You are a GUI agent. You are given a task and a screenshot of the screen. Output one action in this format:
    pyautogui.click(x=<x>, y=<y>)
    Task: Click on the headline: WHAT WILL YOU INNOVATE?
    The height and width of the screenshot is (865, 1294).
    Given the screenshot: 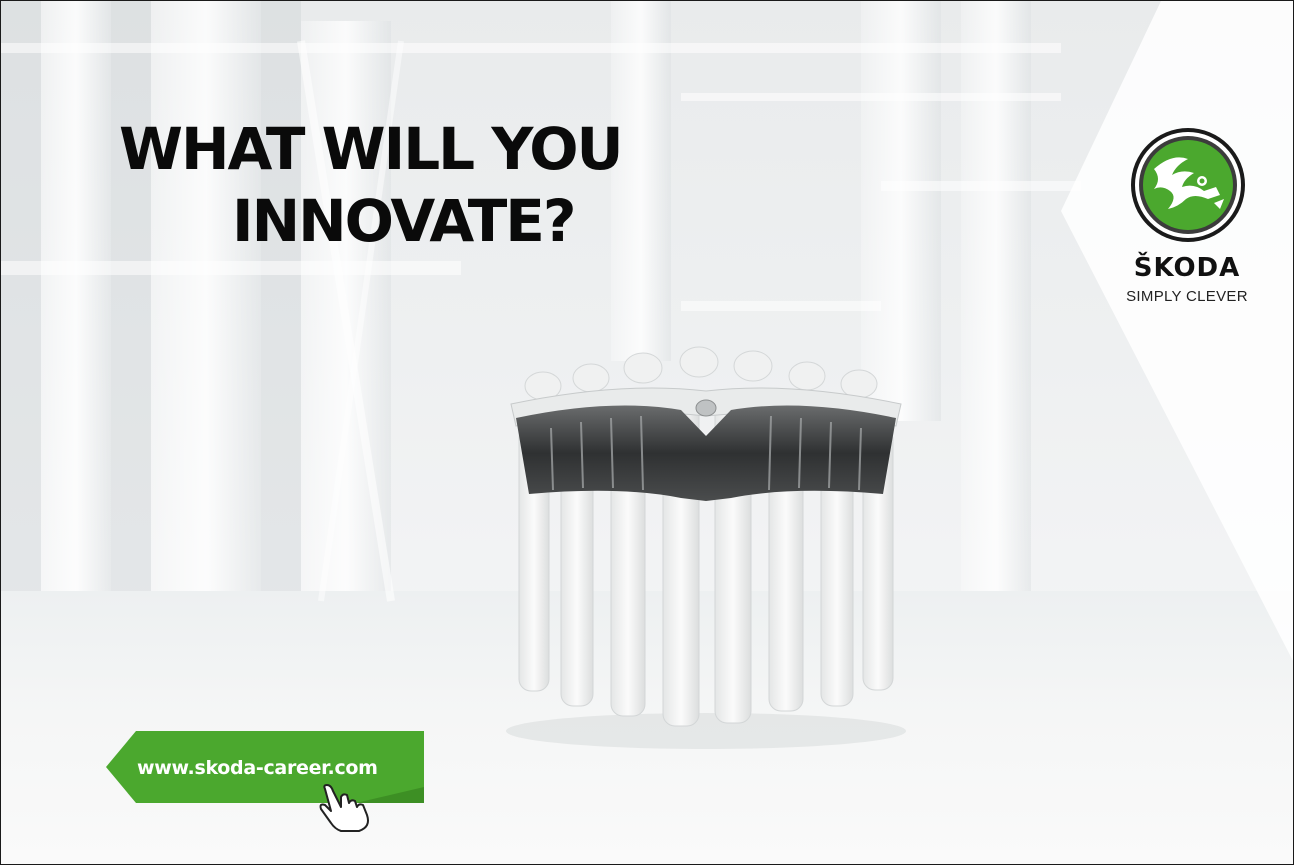 What is the action you would take?
    pyautogui.click(x=399, y=185)
    